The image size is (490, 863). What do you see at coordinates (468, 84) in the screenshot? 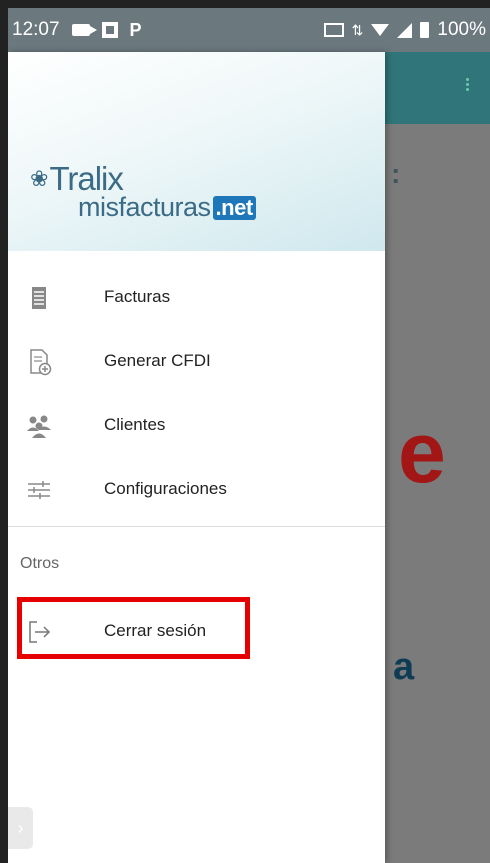
I see `overflow-menu-icon` at bounding box center [468, 84].